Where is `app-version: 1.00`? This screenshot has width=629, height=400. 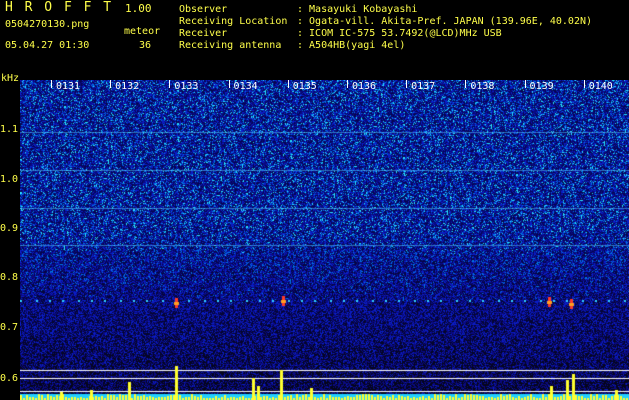 app-version: 1.00 is located at coordinates (138, 8).